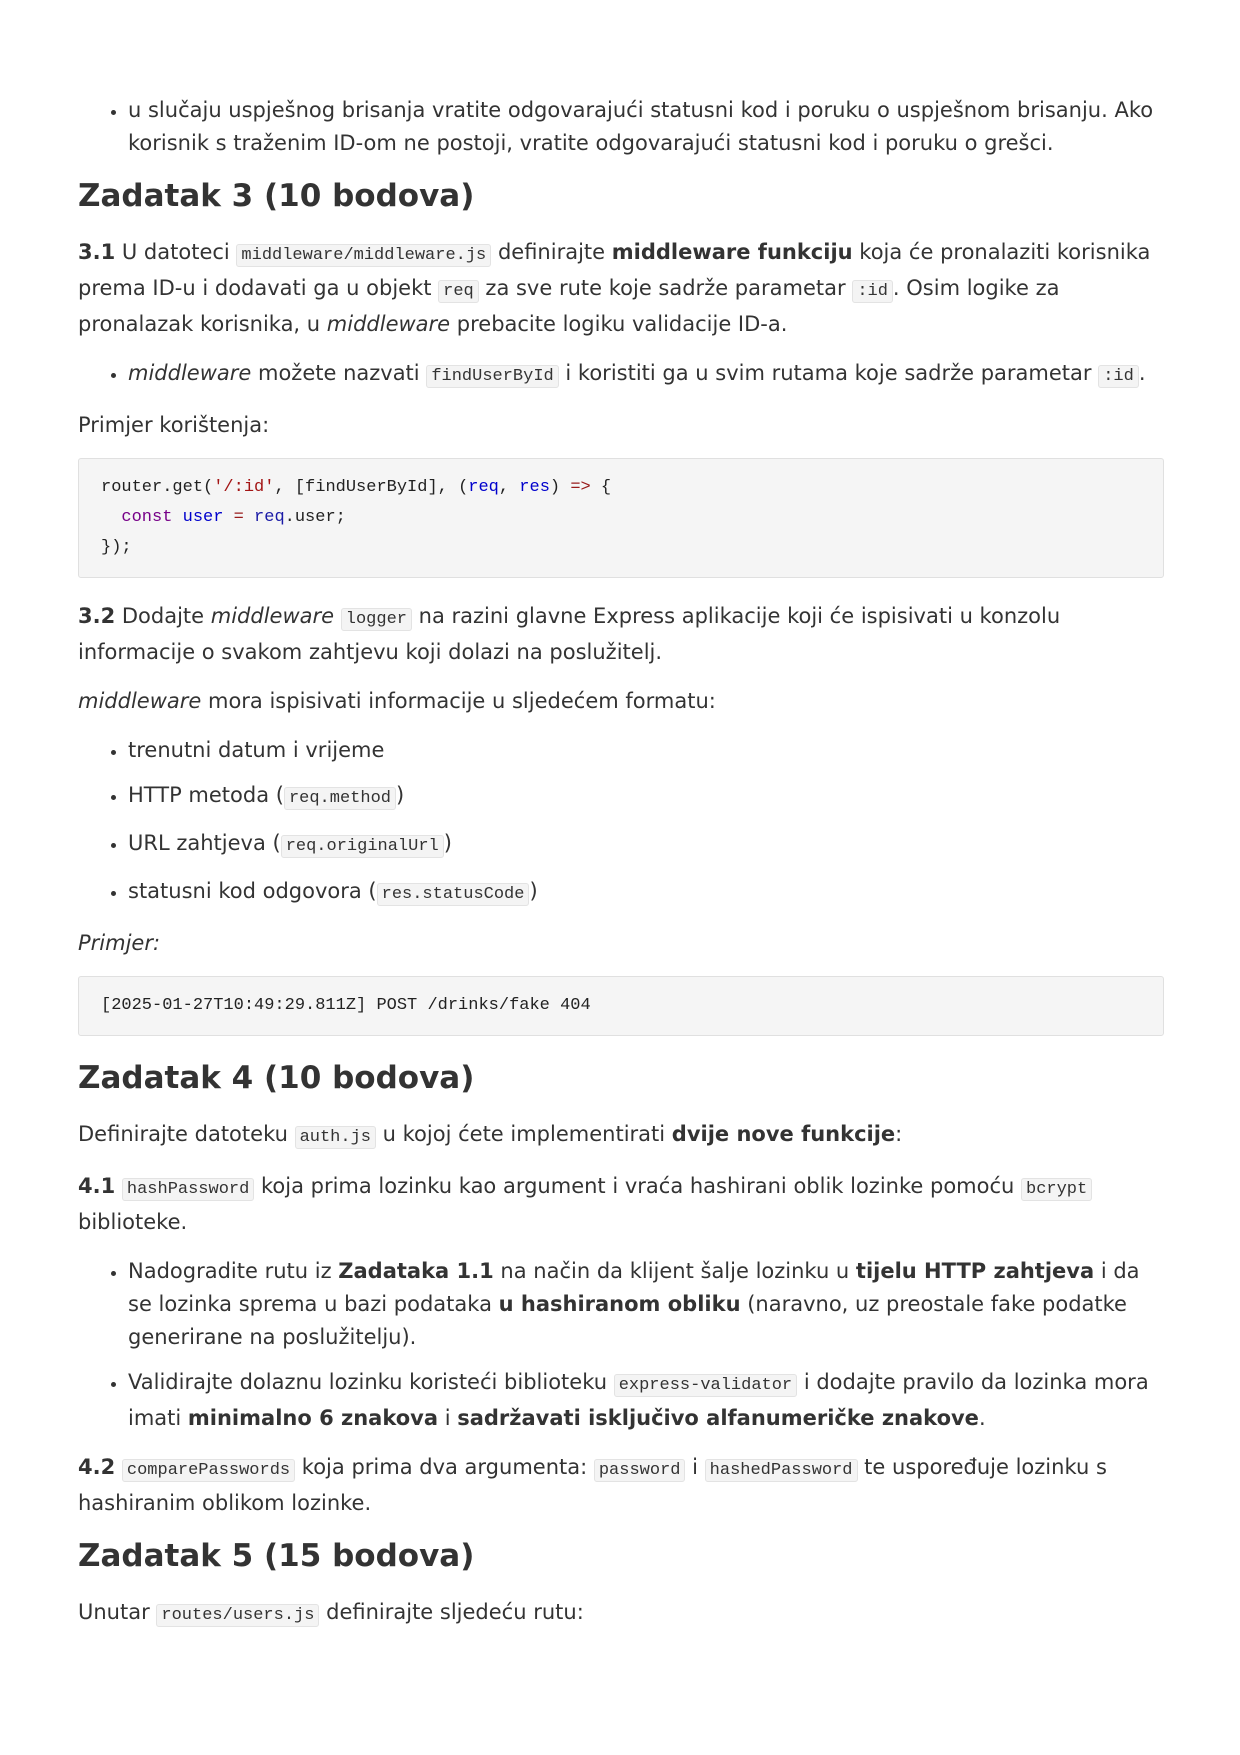 This screenshot has width=1240, height=1755. Describe the element at coordinates (621, 943) in the screenshot. I see `example-label: Primjer:` at that location.